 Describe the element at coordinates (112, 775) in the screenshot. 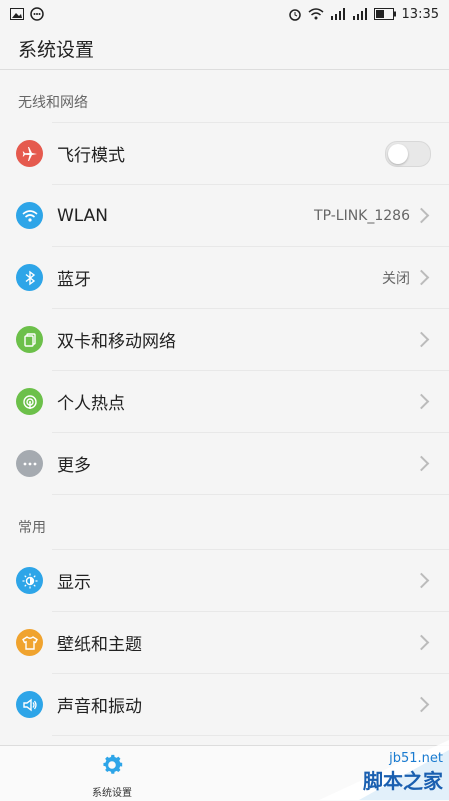

I see `nav-item-system-settings: 系统设置` at that location.